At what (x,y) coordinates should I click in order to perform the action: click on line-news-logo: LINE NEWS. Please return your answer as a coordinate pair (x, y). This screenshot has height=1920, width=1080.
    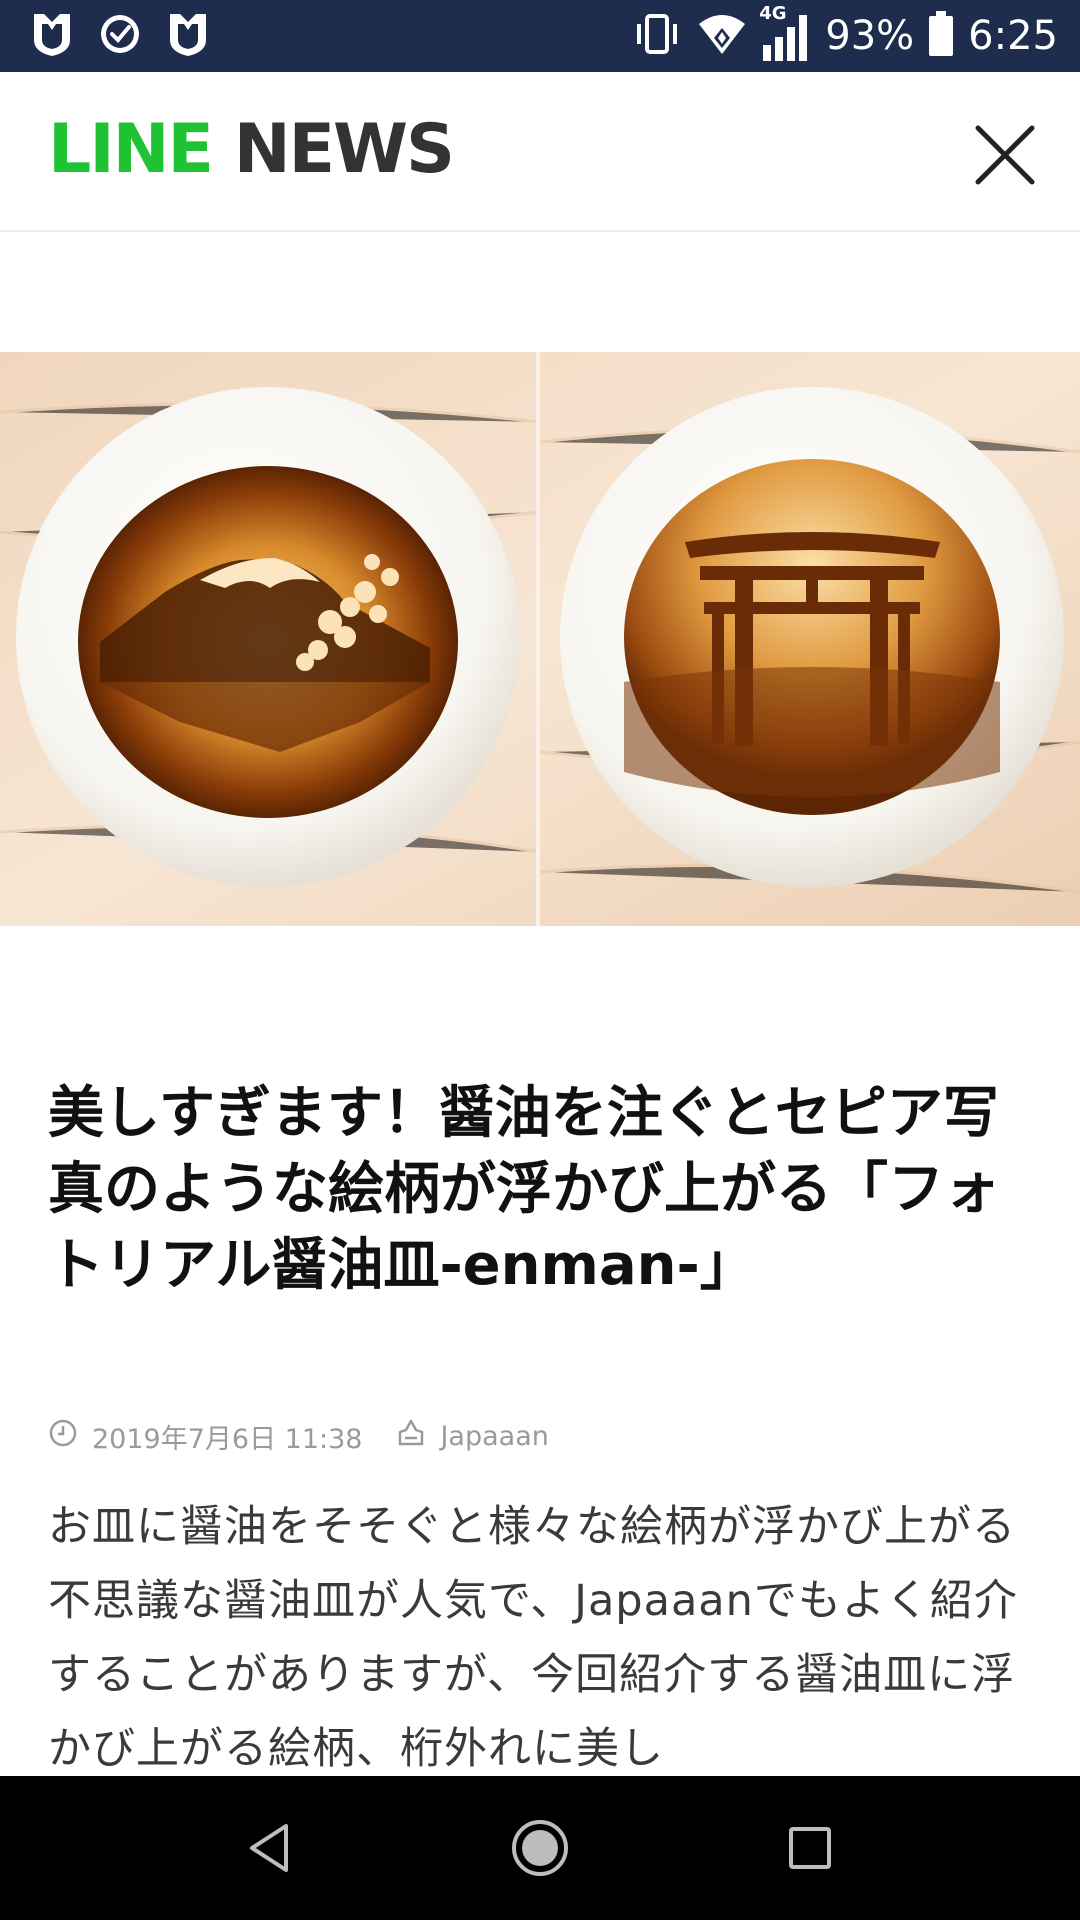
    Looking at the image, I should click on (251, 150).